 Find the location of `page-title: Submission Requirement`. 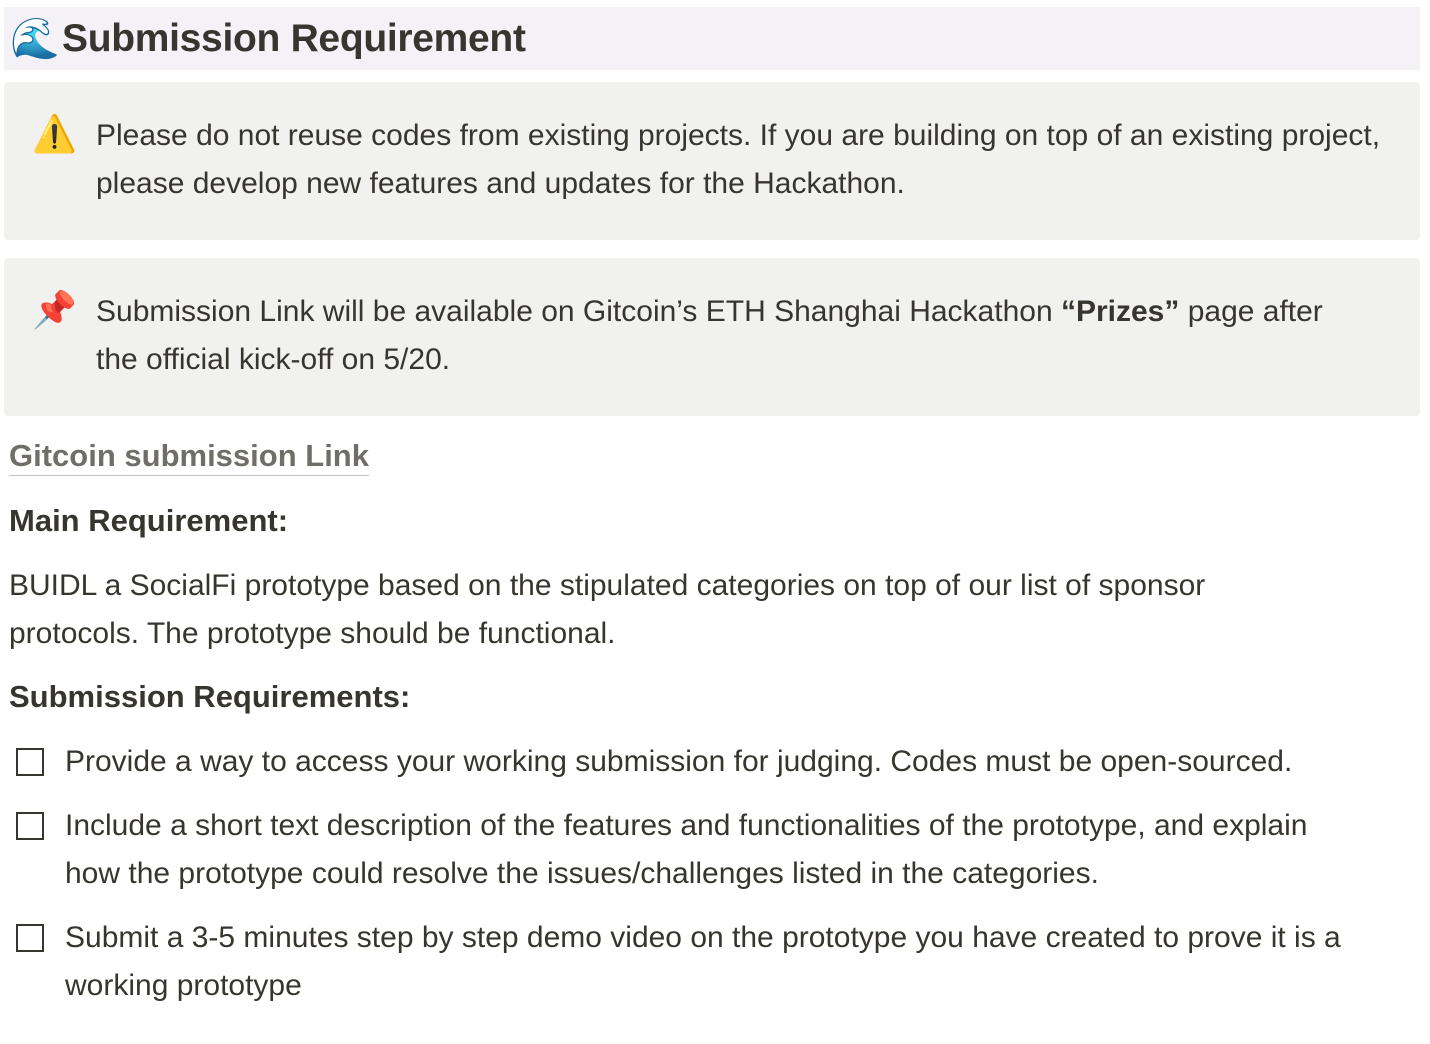

page-title: Submission Requirement is located at coordinates (294, 38).